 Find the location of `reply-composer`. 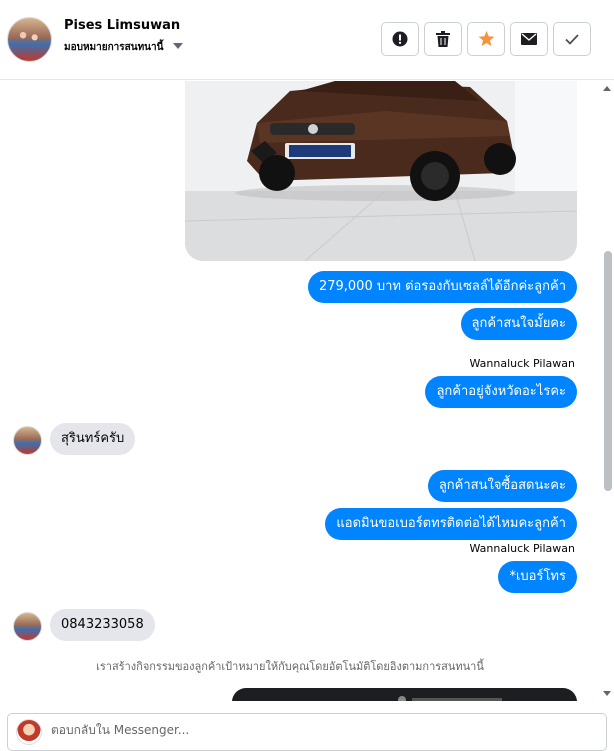

reply-composer is located at coordinates (307, 732).